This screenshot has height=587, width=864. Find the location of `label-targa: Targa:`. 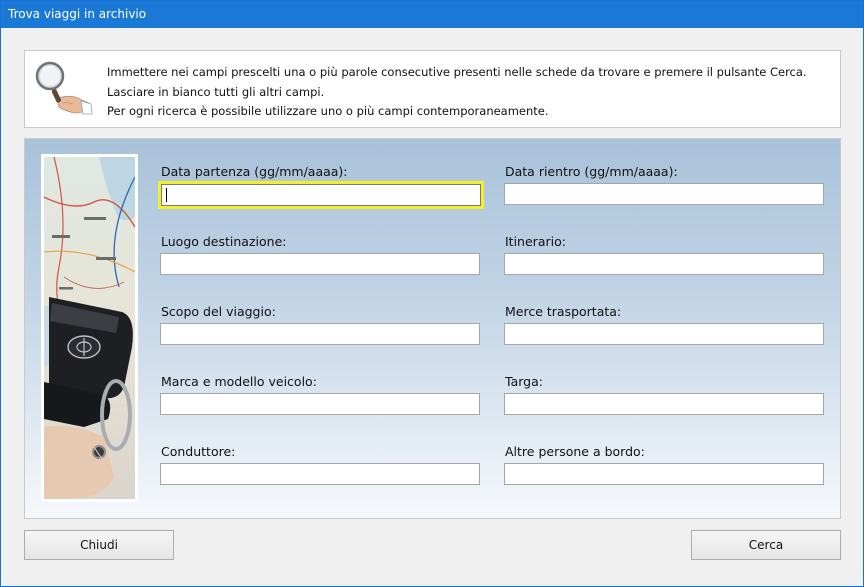

label-targa: Targa: is located at coordinates (524, 381).